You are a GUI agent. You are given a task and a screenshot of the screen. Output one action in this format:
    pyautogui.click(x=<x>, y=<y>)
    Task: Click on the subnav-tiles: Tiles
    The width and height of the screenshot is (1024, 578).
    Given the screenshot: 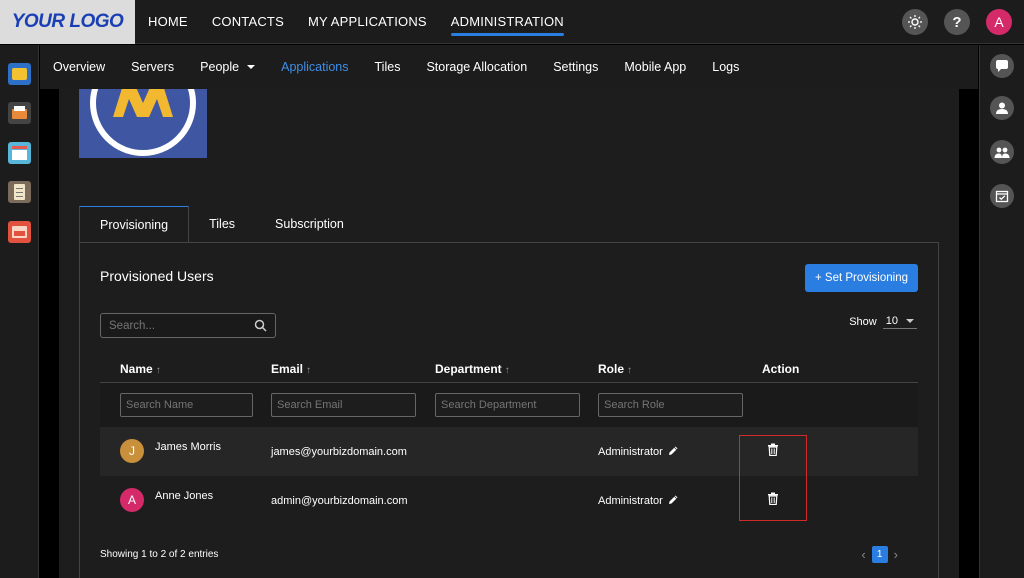 What is the action you would take?
    pyautogui.click(x=388, y=67)
    